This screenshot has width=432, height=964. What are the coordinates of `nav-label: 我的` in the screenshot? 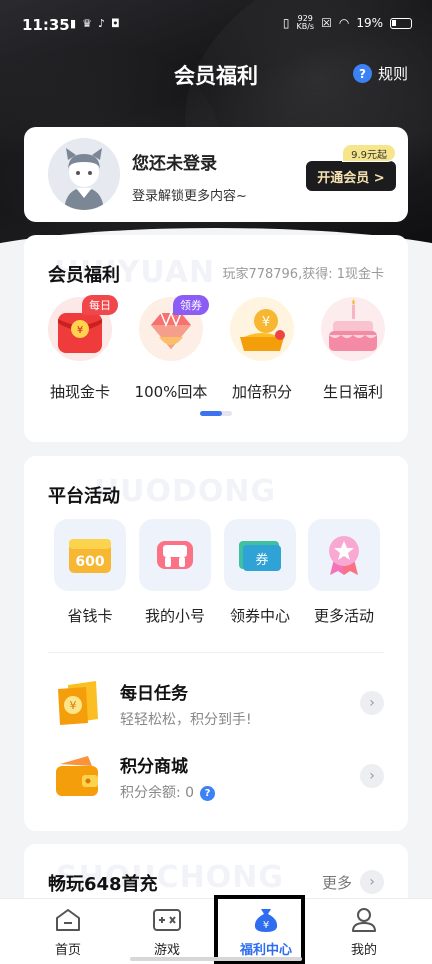 It's located at (363, 950).